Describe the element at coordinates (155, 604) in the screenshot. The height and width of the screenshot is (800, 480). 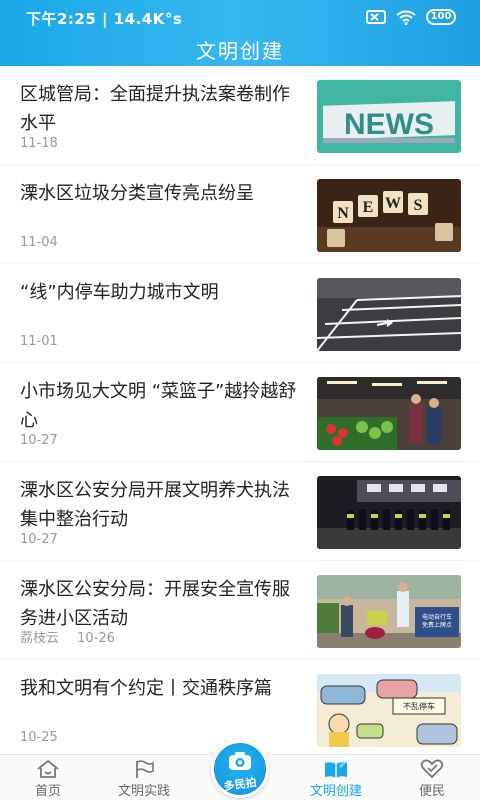
I see `article-title: 溧水区公安分局：开展安全宣传服务进小区活动` at that location.